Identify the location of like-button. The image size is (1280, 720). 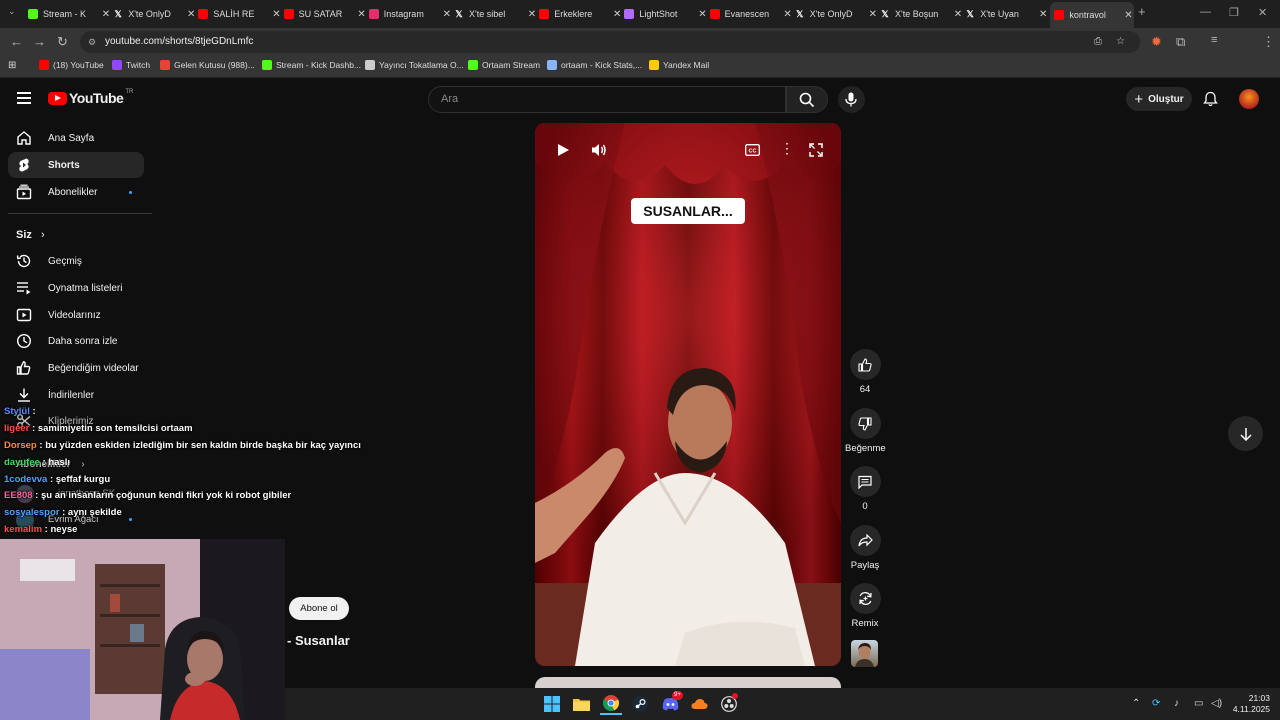
(865, 364).